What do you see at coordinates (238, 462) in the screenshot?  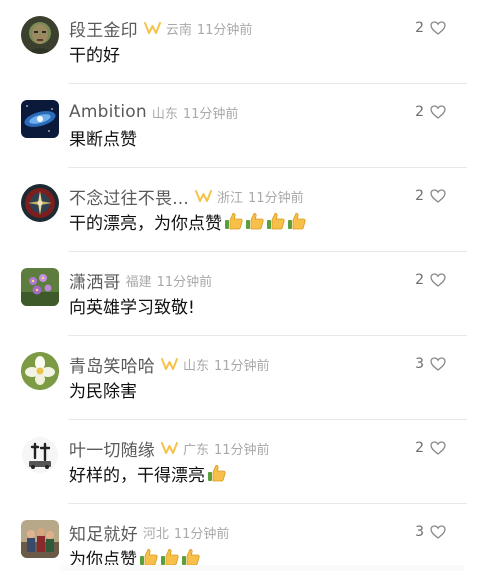 I see `comment-item: 叶一切随缘 广东 11分钟前 好样的，干得漂亮 2` at bounding box center [238, 462].